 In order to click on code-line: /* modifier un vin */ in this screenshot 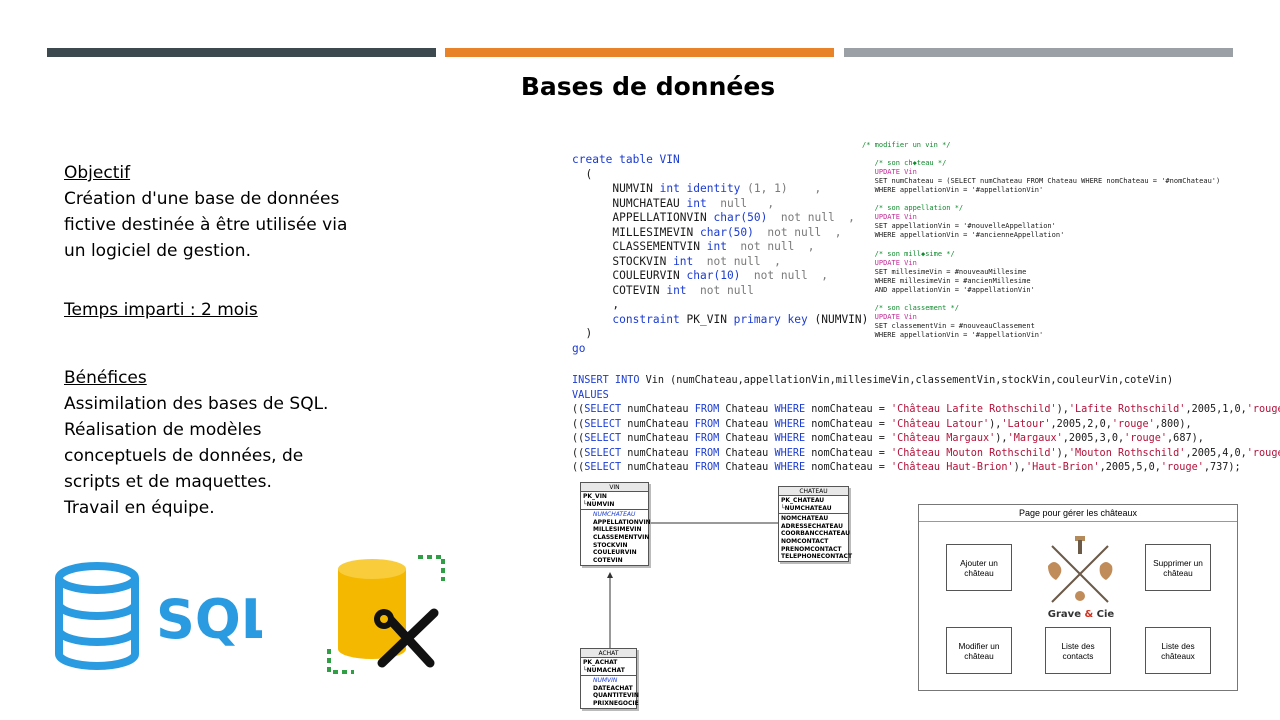, I will do `click(906, 145)`.